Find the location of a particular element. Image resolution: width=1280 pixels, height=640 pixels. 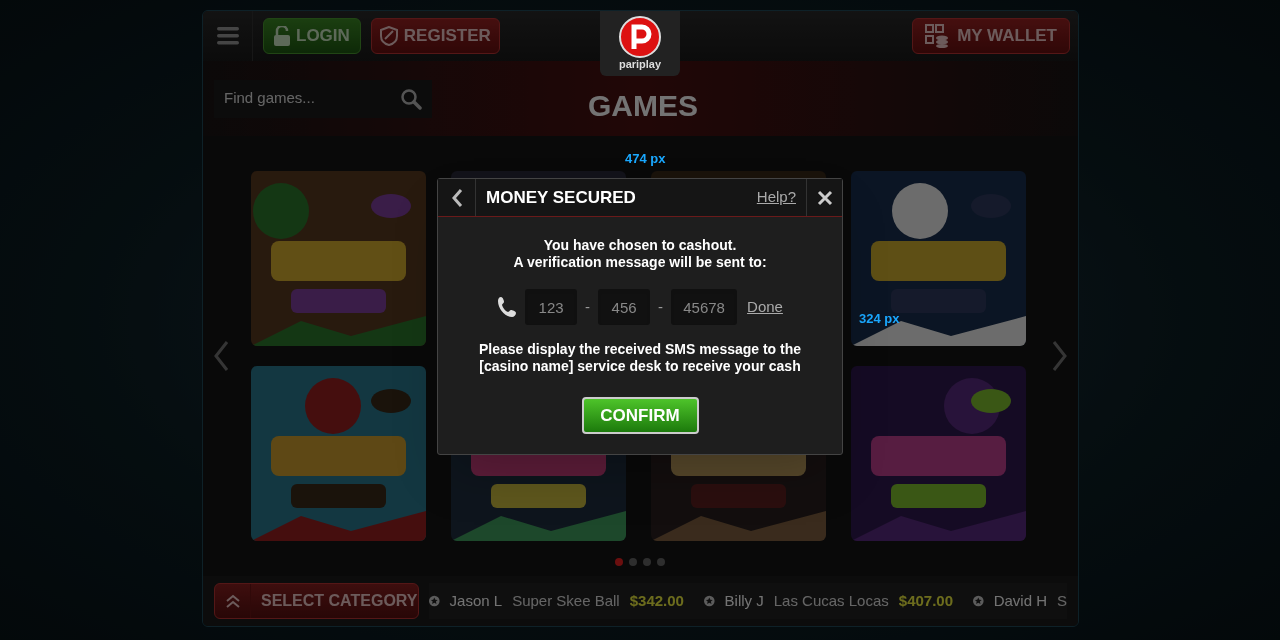

win-amount: $407.00 is located at coordinates (926, 600).